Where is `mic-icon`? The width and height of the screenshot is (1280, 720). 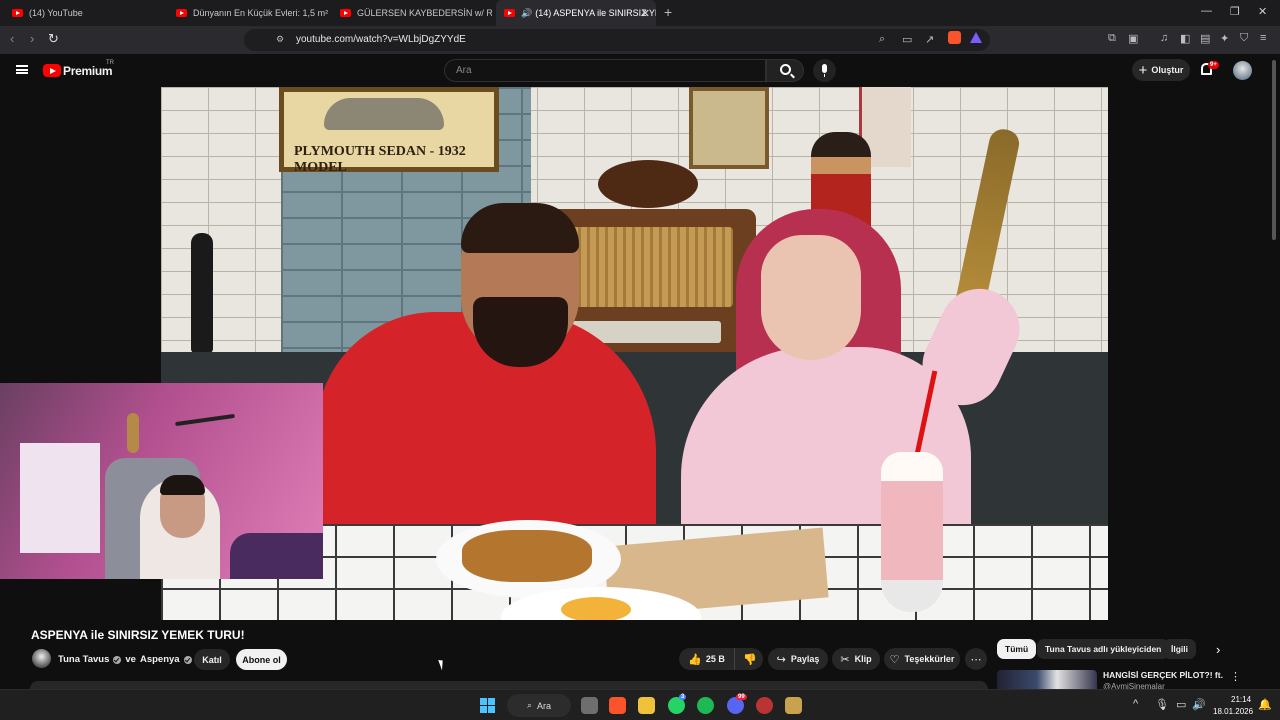
mic-icon is located at coordinates (824, 70).